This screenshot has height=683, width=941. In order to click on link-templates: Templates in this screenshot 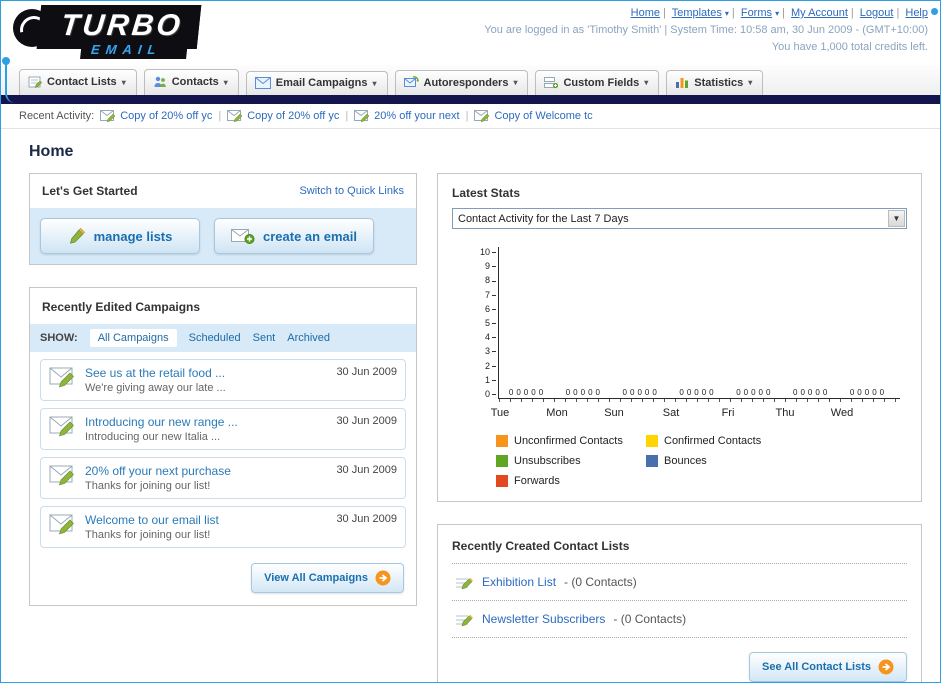, I will do `click(697, 13)`.